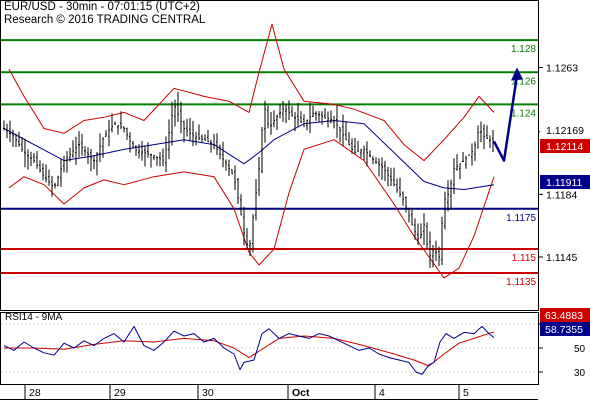 This screenshot has width=590, height=400. I want to click on level-label: 1.1175, so click(521, 218).